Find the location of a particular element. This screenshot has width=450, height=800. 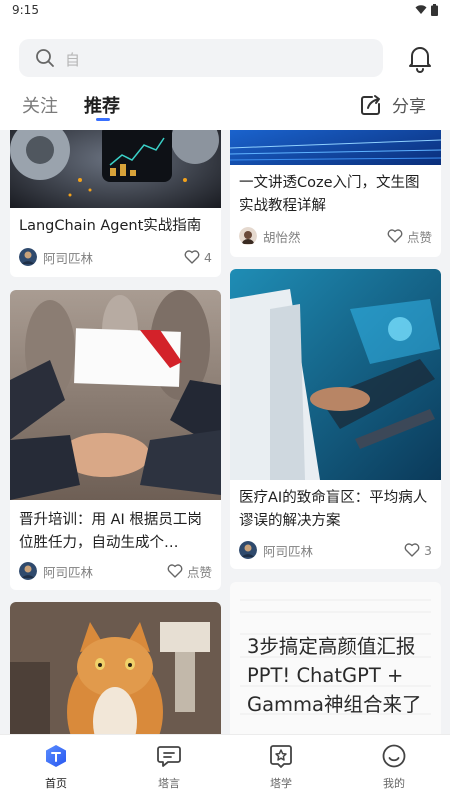

feed-tabs: 关注 推荐 分享 is located at coordinates (225, 109).